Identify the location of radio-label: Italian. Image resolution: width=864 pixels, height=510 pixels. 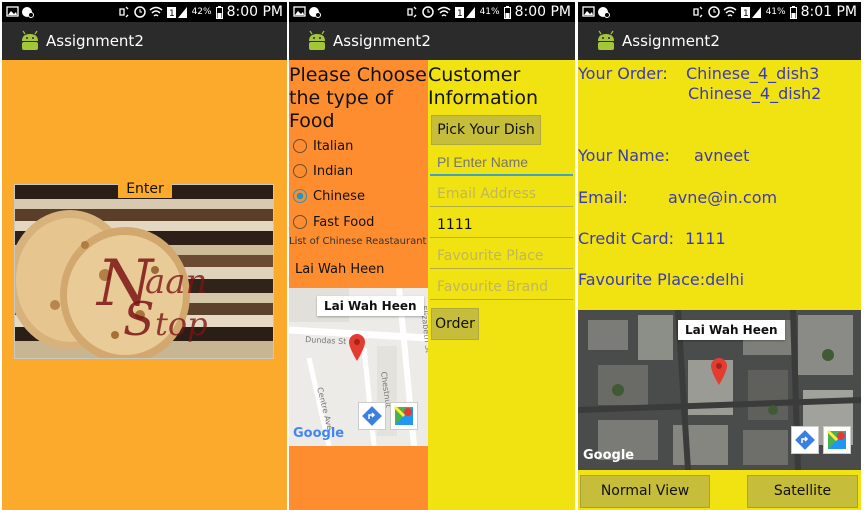
(333, 146).